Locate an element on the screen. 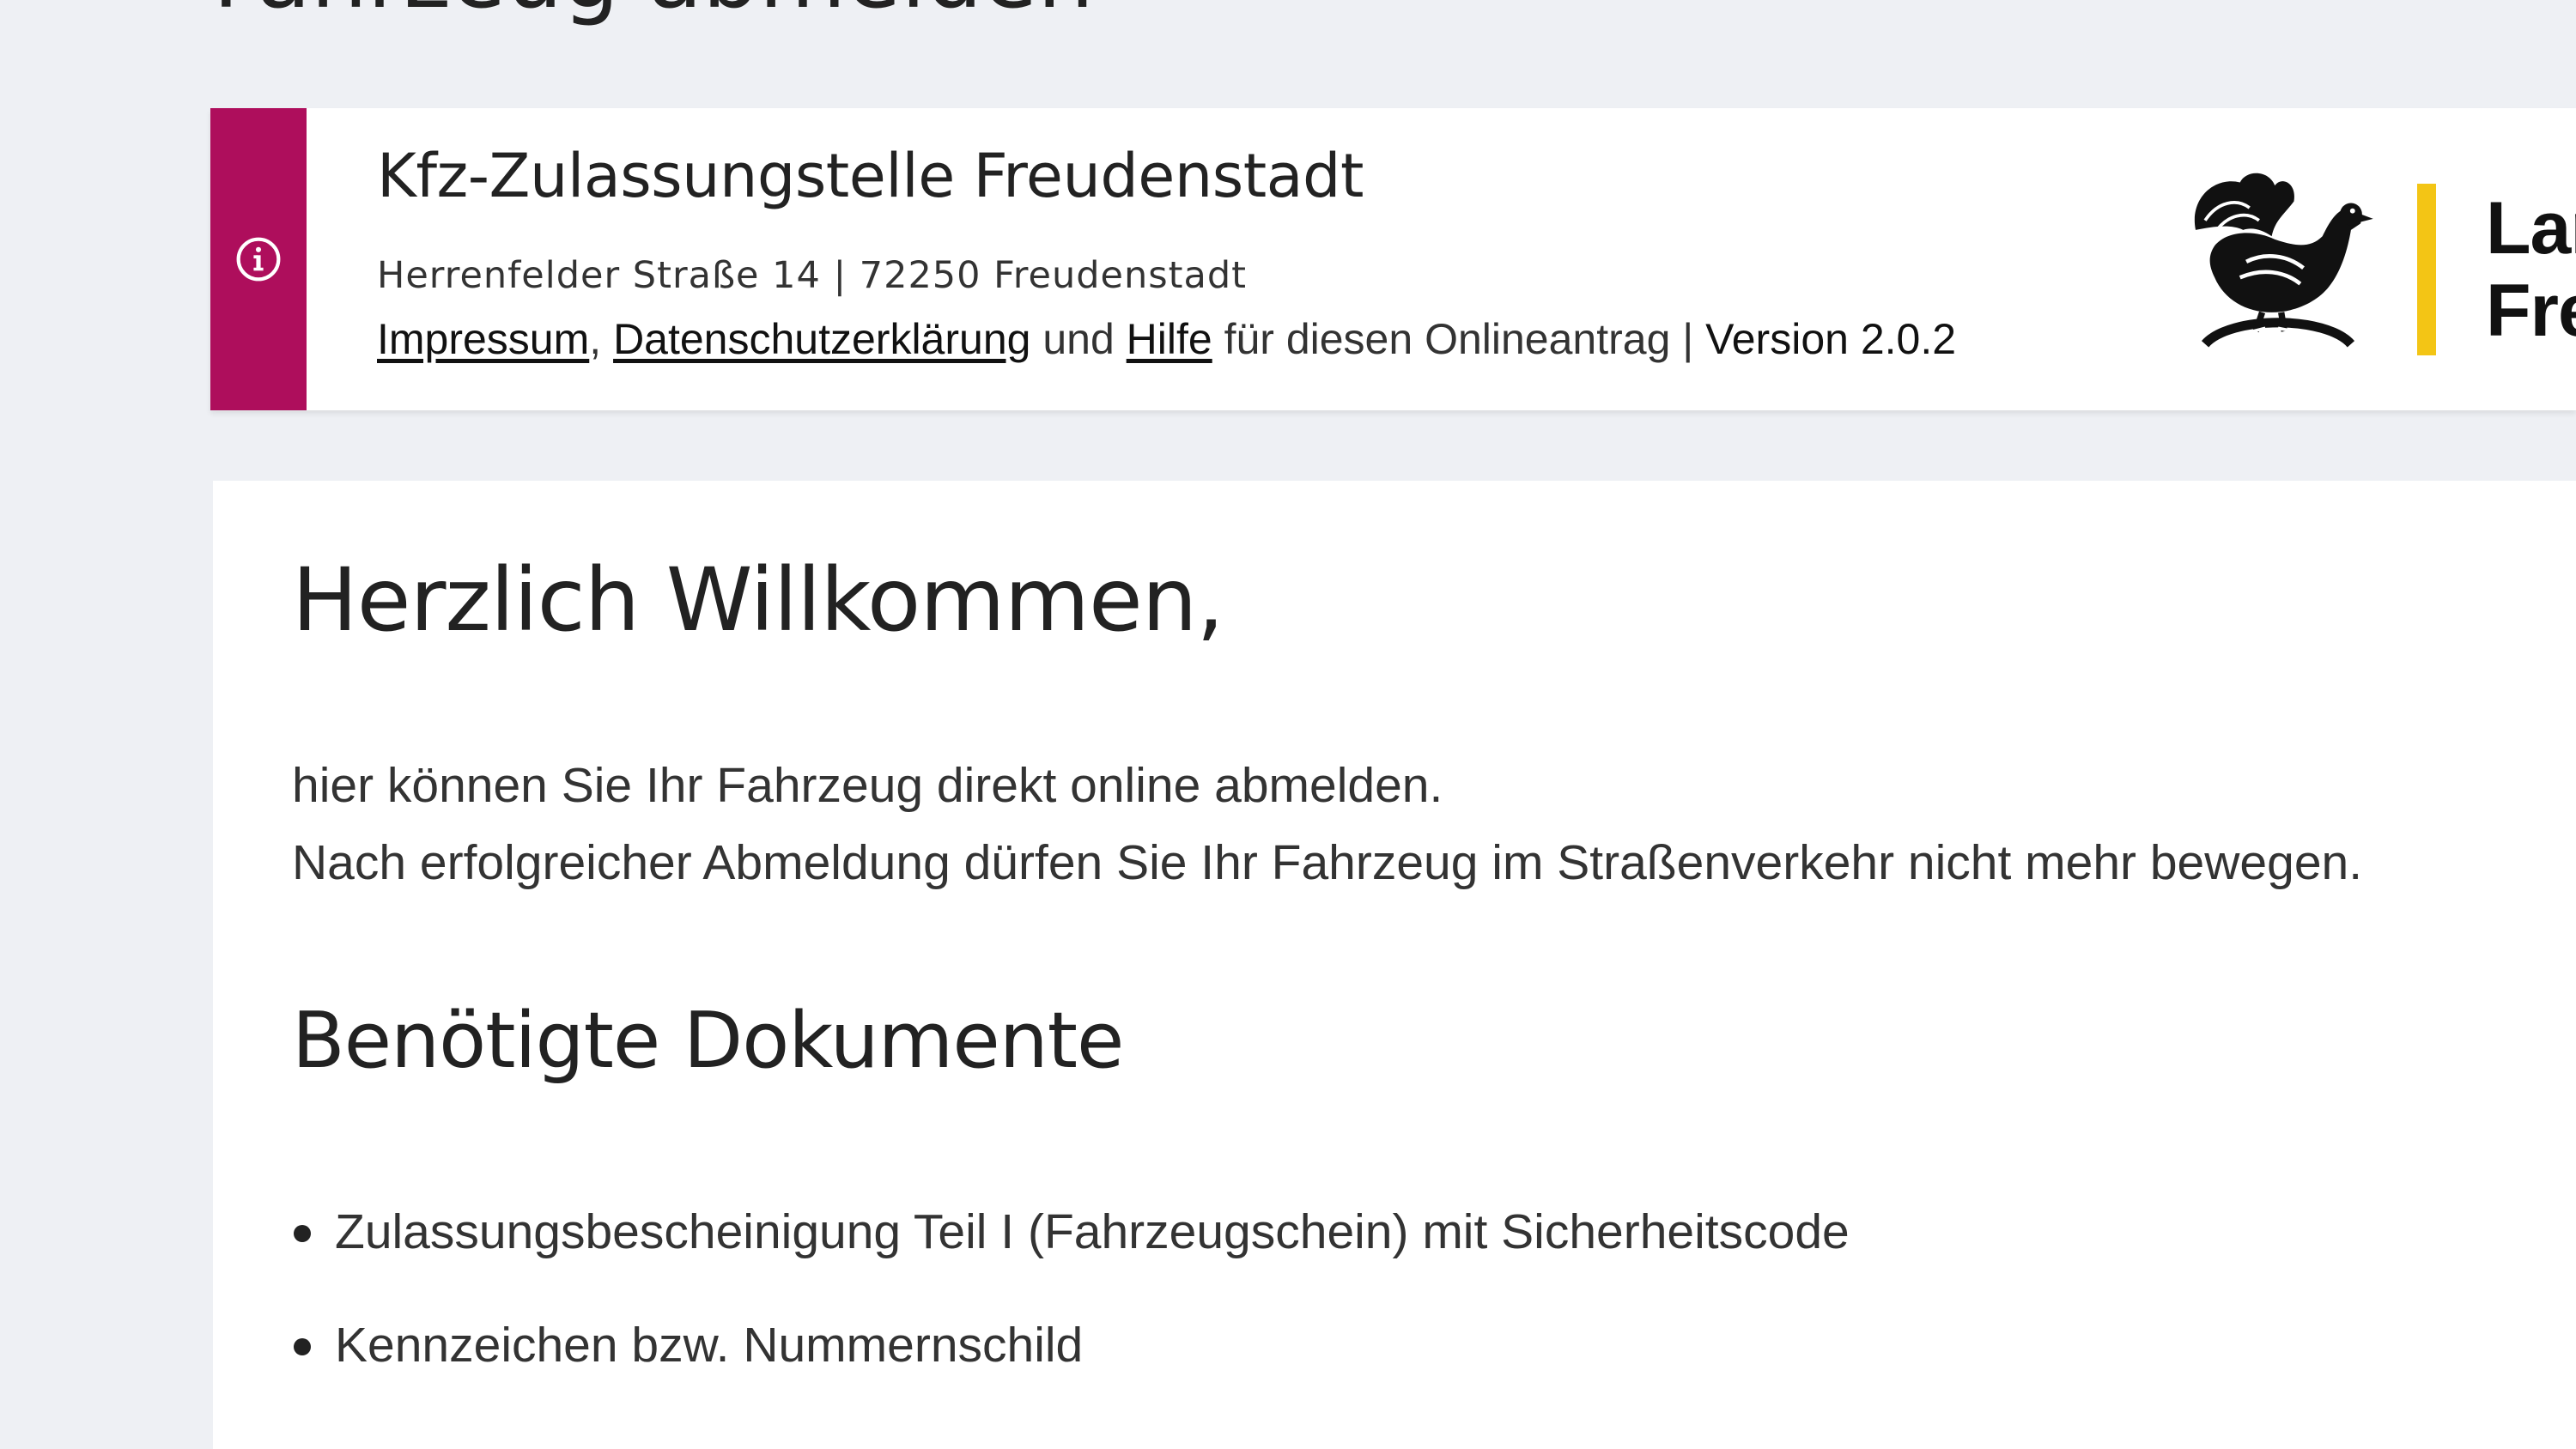 The width and height of the screenshot is (2576, 1449). version-label: Version 2.0.2 is located at coordinates (1831, 339).